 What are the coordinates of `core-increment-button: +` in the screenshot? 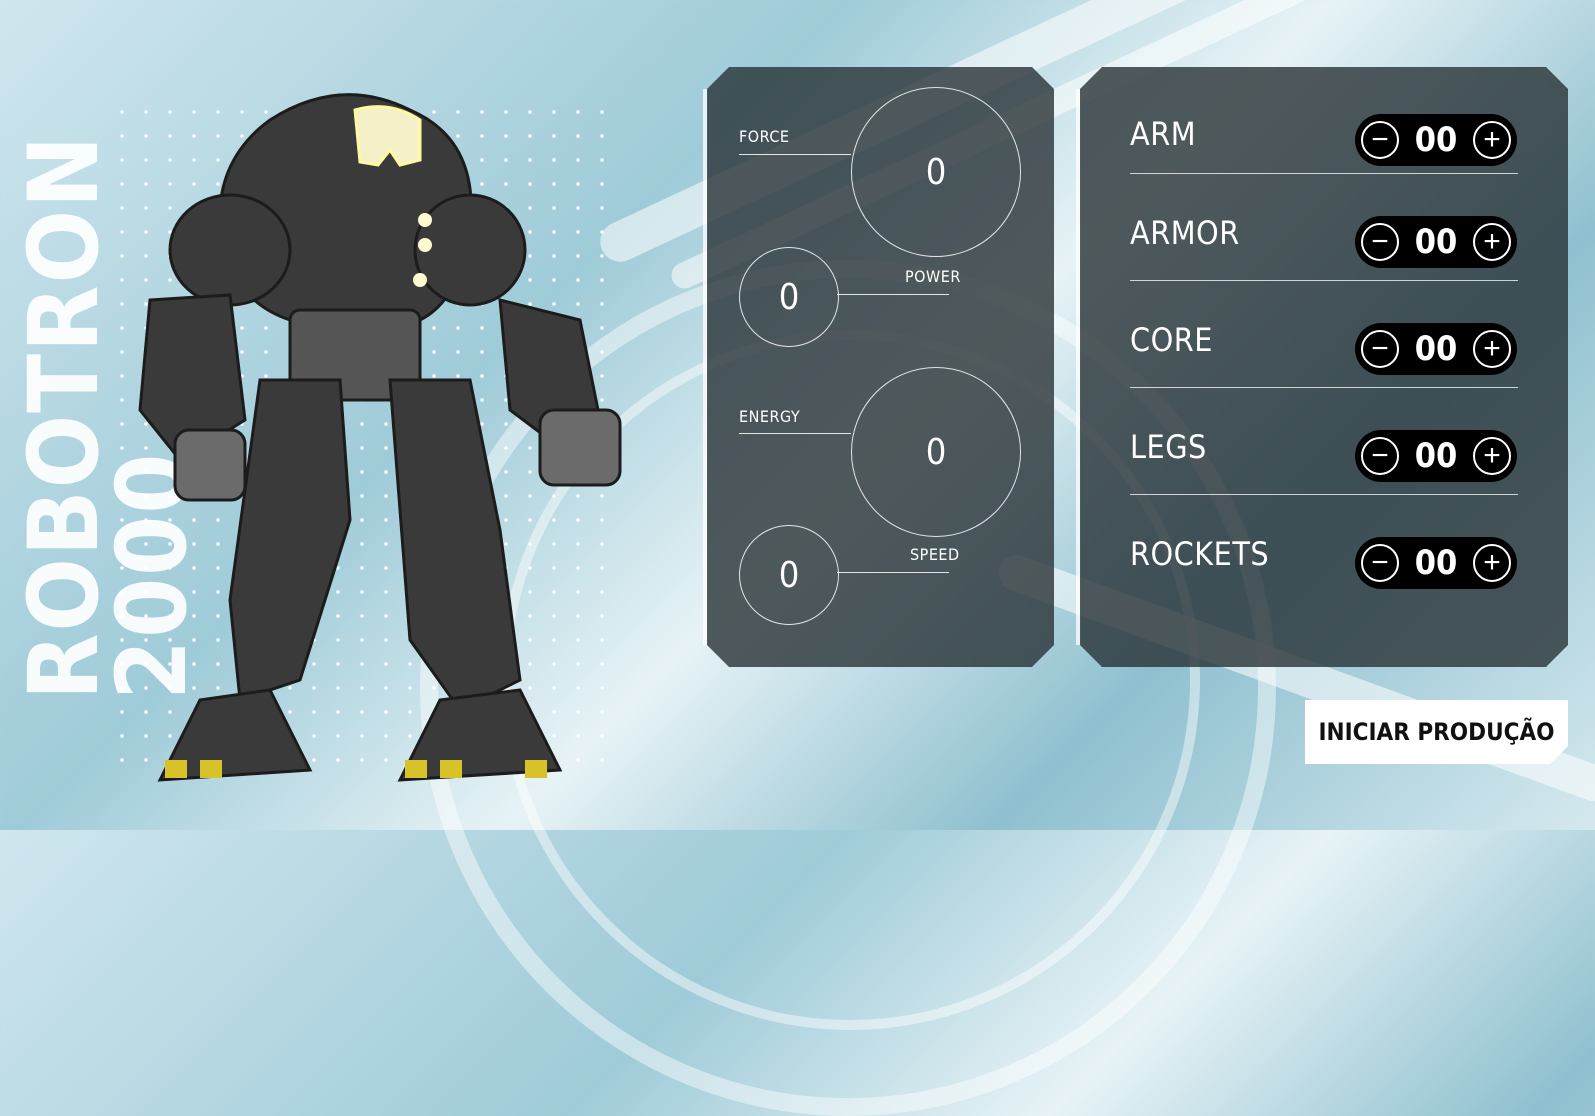 It's located at (1492, 349).